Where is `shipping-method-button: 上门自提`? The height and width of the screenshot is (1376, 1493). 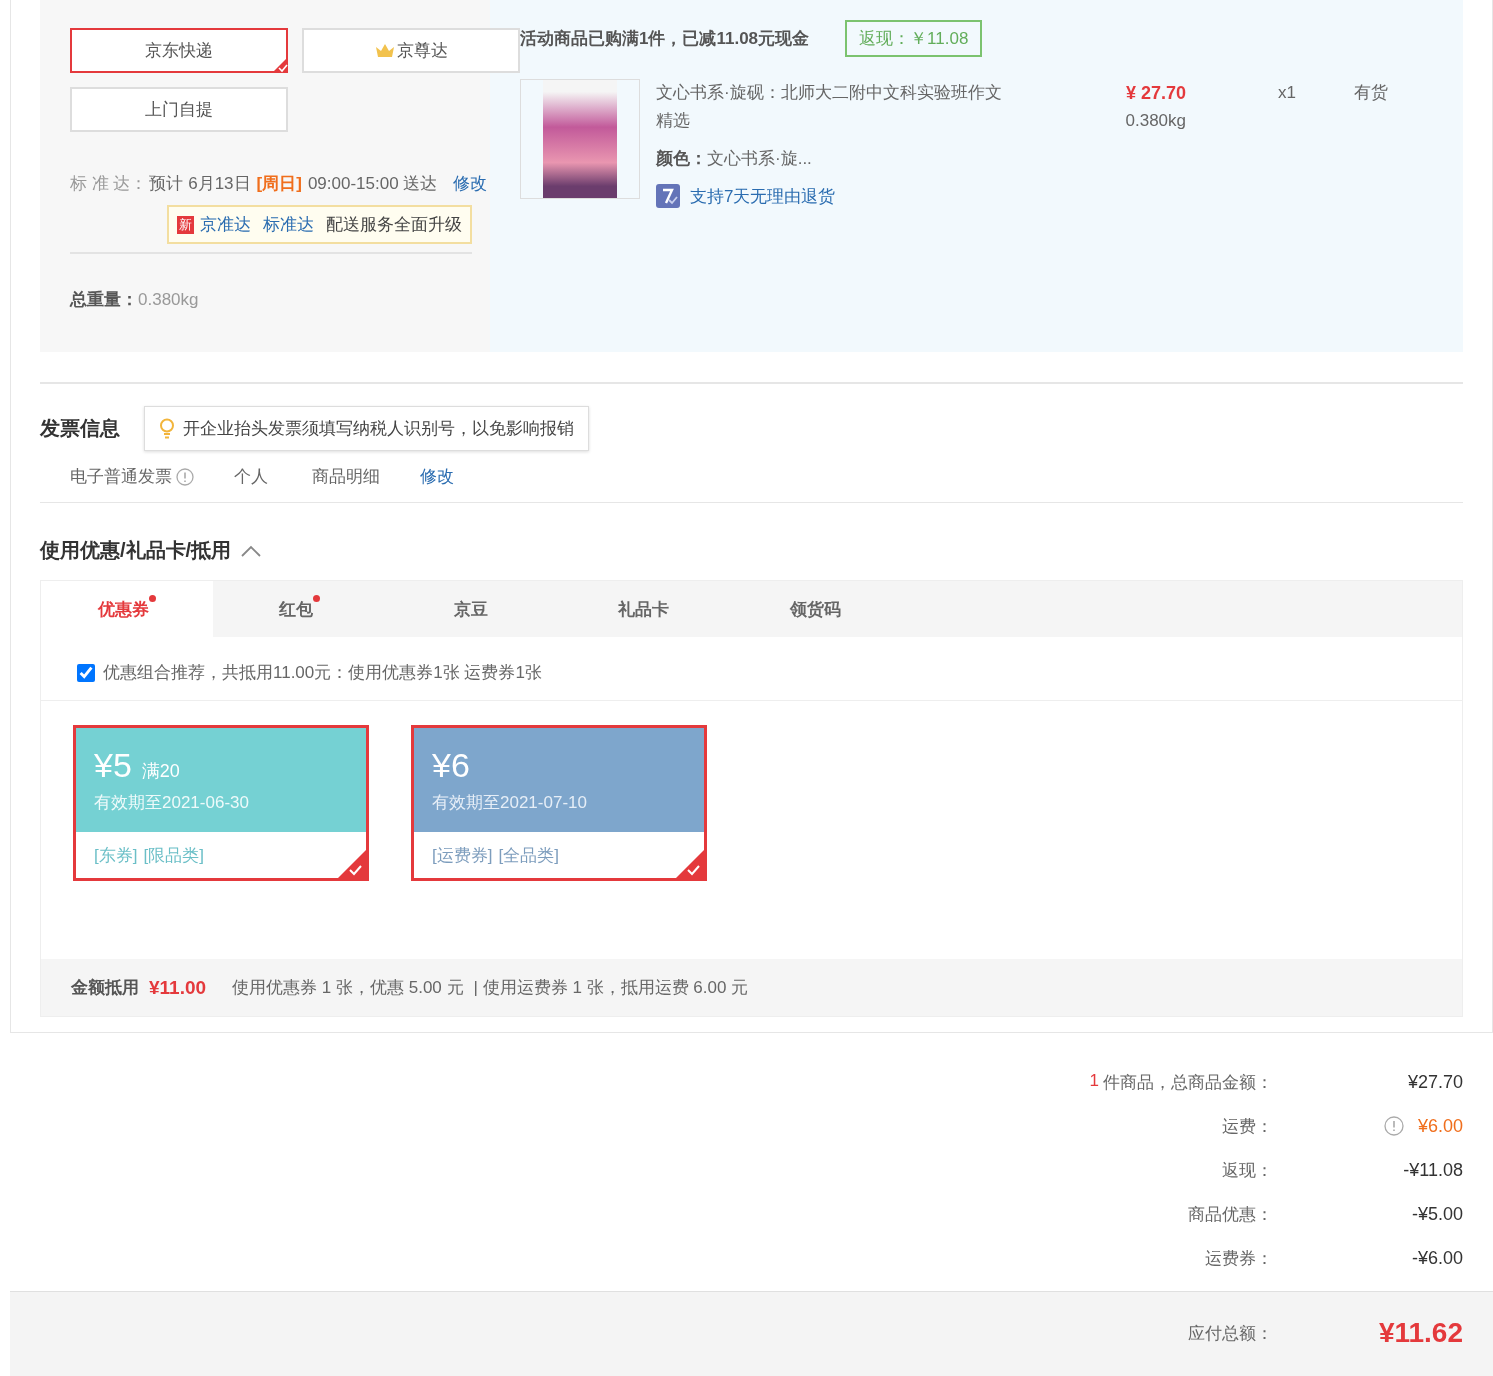 shipping-method-button: 上门自提 is located at coordinates (179, 109).